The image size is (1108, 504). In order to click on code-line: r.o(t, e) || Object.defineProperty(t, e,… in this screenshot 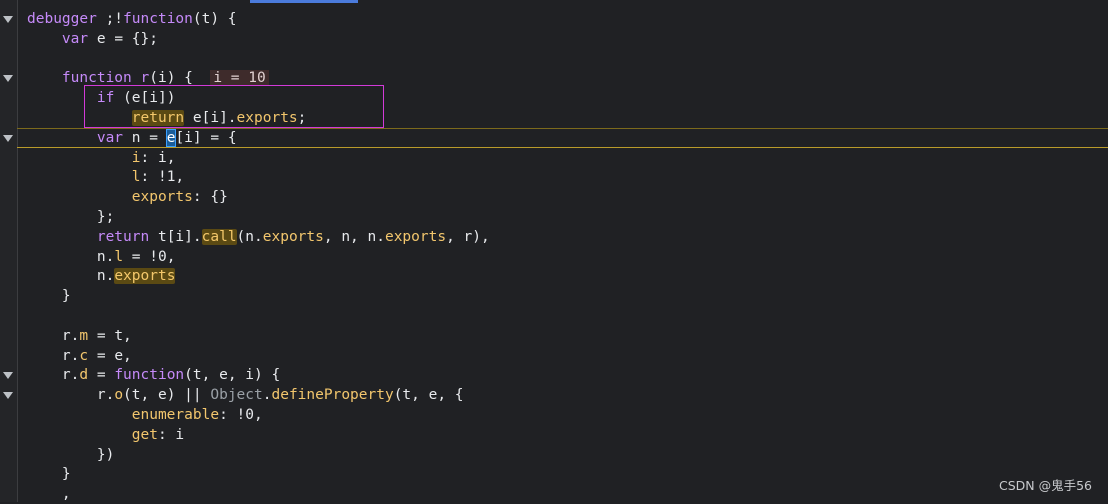, I will do `click(245, 395)`.